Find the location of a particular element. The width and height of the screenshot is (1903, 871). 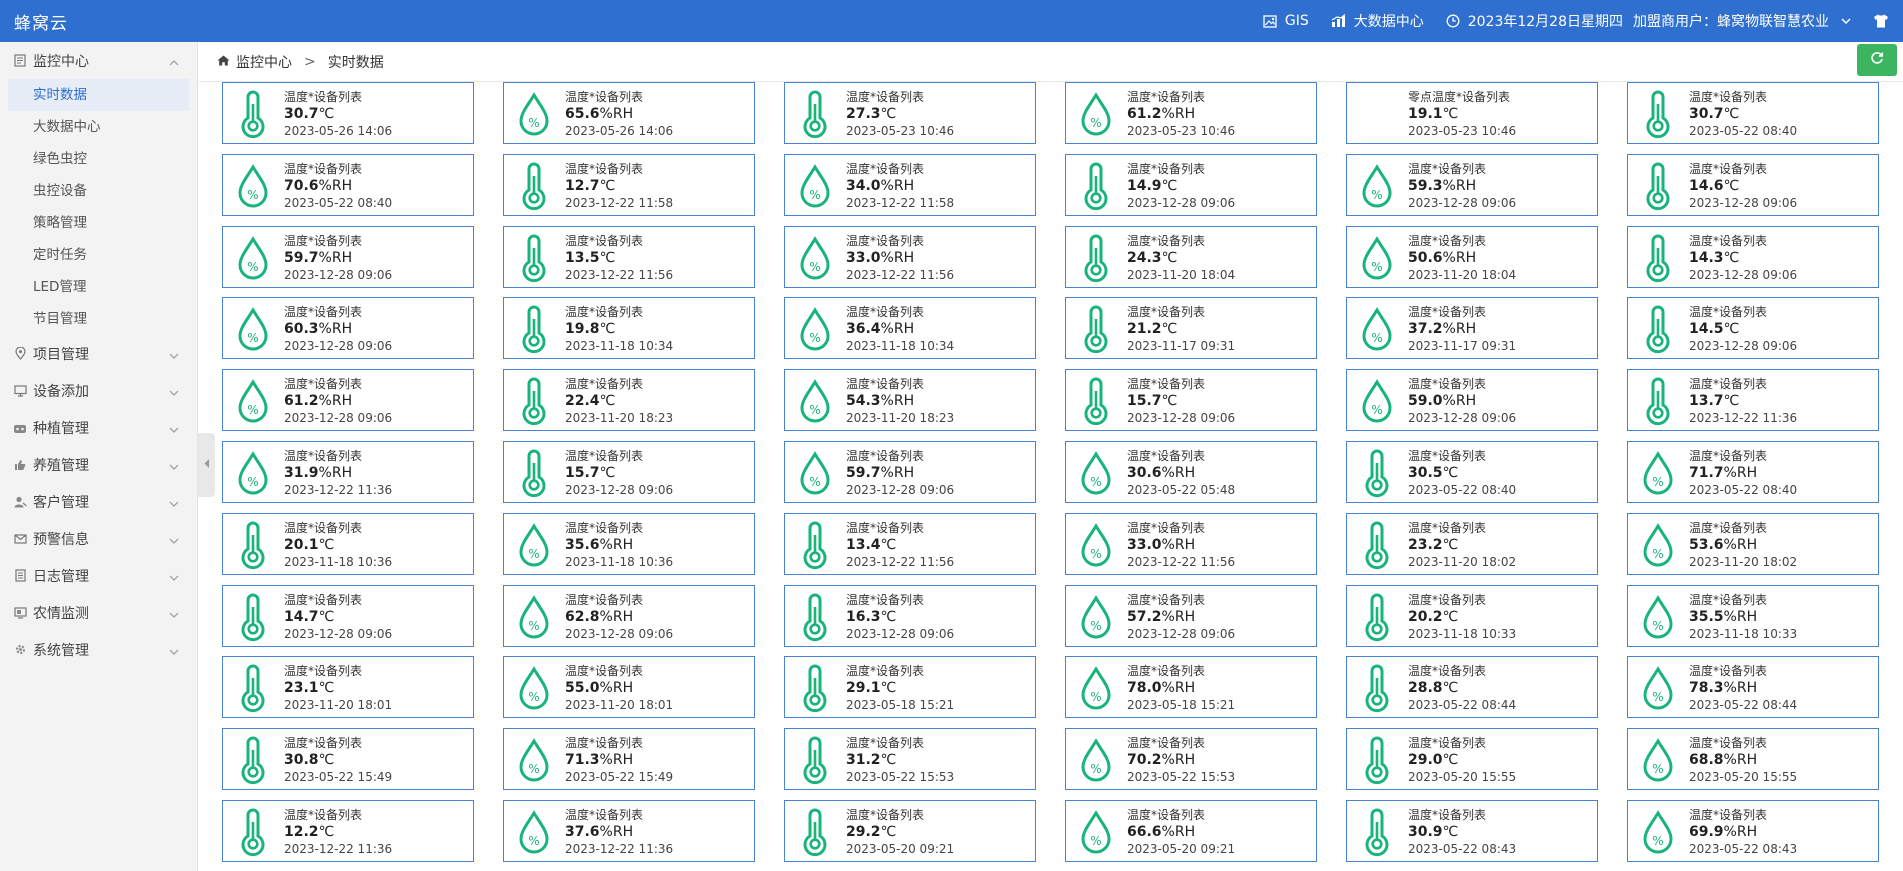

sensor-card: 温度*设备列表 19.8℃ 2023-11-18 10:34 is located at coordinates (629, 328).